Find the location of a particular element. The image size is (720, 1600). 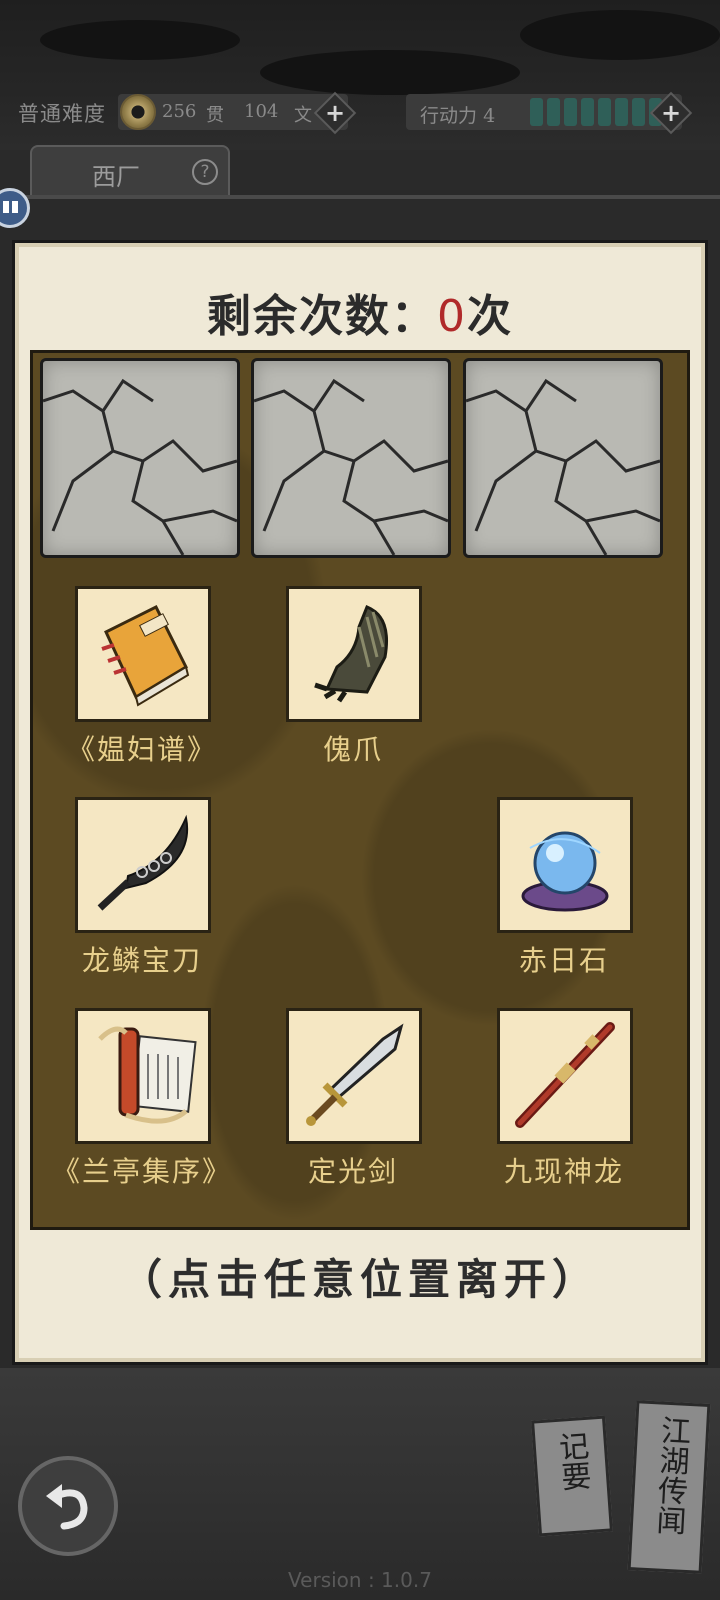

remaining-count: 0 is located at coordinates (452, 316).